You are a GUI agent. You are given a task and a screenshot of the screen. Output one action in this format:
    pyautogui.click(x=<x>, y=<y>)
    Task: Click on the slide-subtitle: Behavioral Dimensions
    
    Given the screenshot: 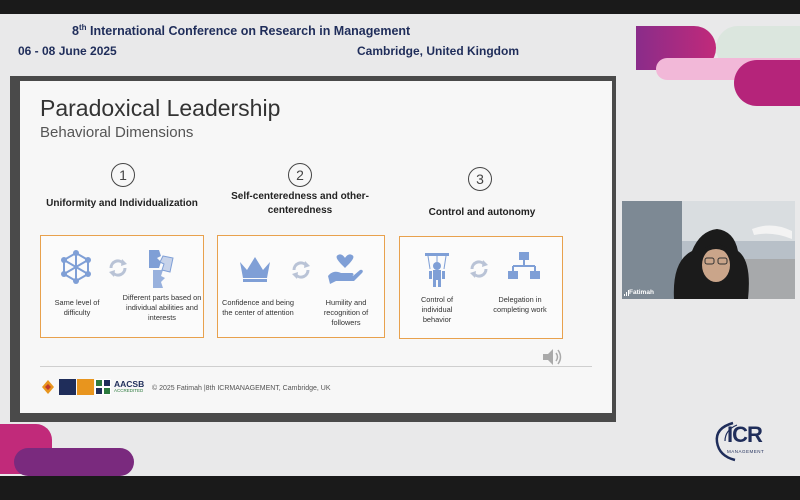 What is the action you would take?
    pyautogui.click(x=117, y=132)
    